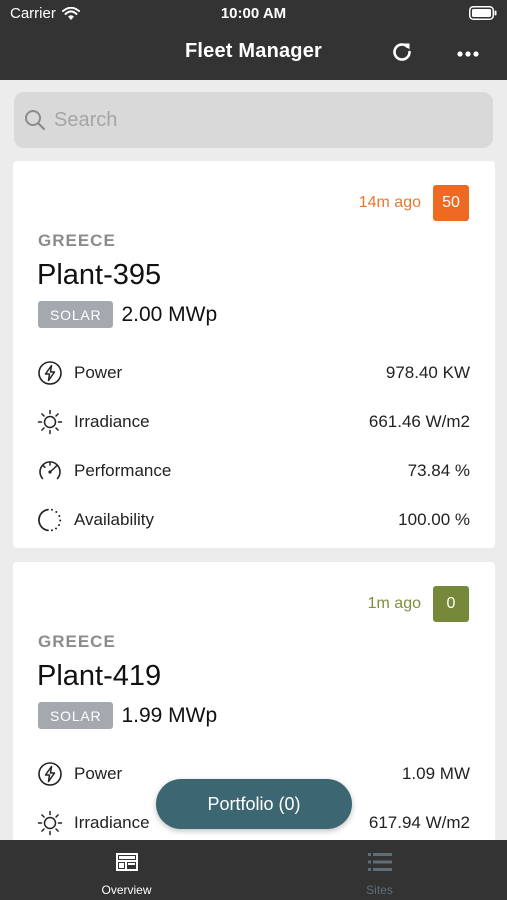  I want to click on list-icon, so click(379, 862).